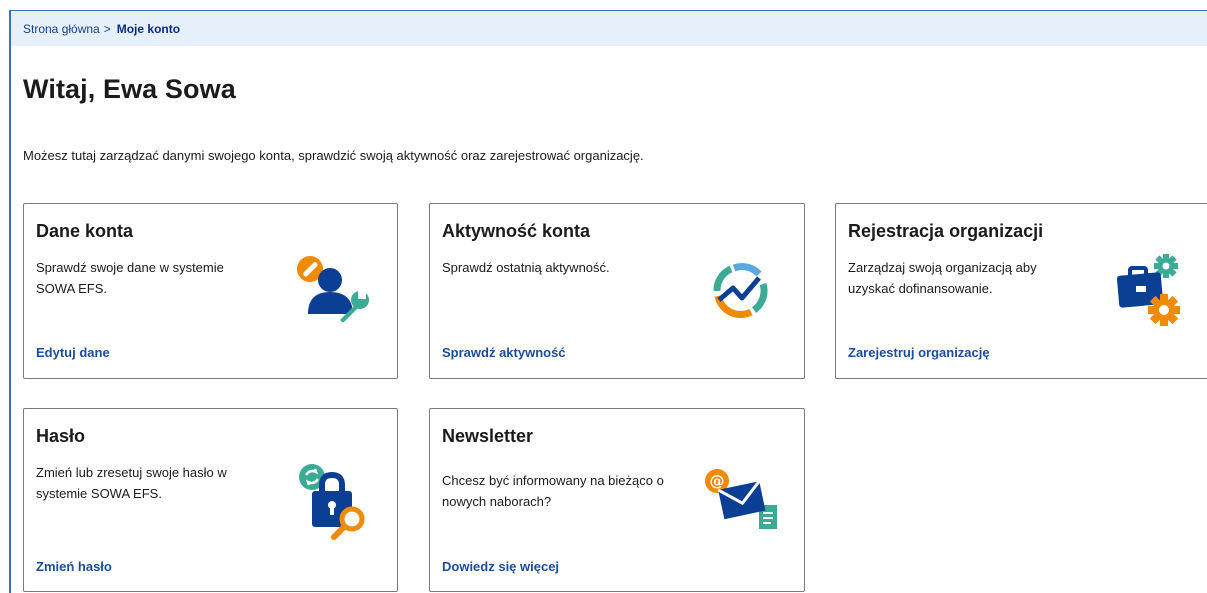  What do you see at coordinates (85, 231) in the screenshot?
I see `card-title: Dane konta` at bounding box center [85, 231].